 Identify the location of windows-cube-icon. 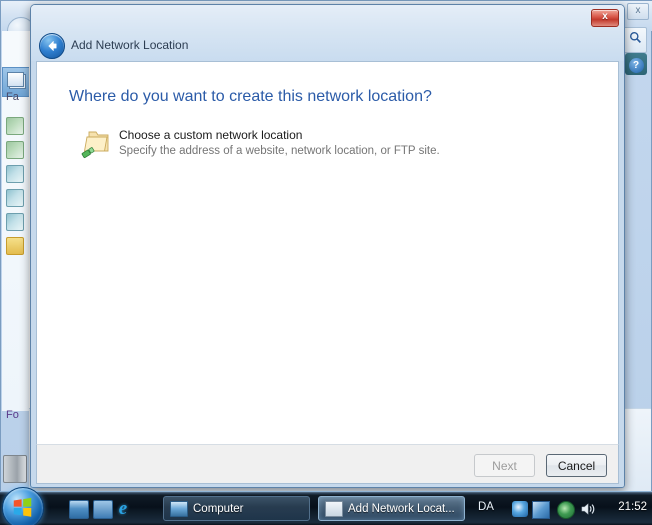
(541, 510).